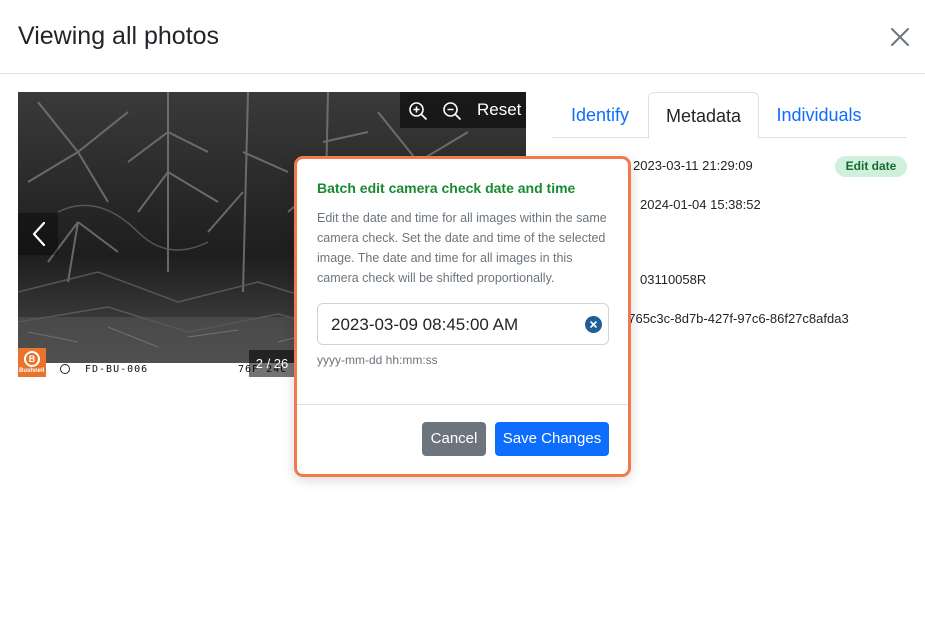 The height and width of the screenshot is (633, 925). What do you see at coordinates (552, 439) in the screenshot?
I see `save-changes-button: Save Changes` at bounding box center [552, 439].